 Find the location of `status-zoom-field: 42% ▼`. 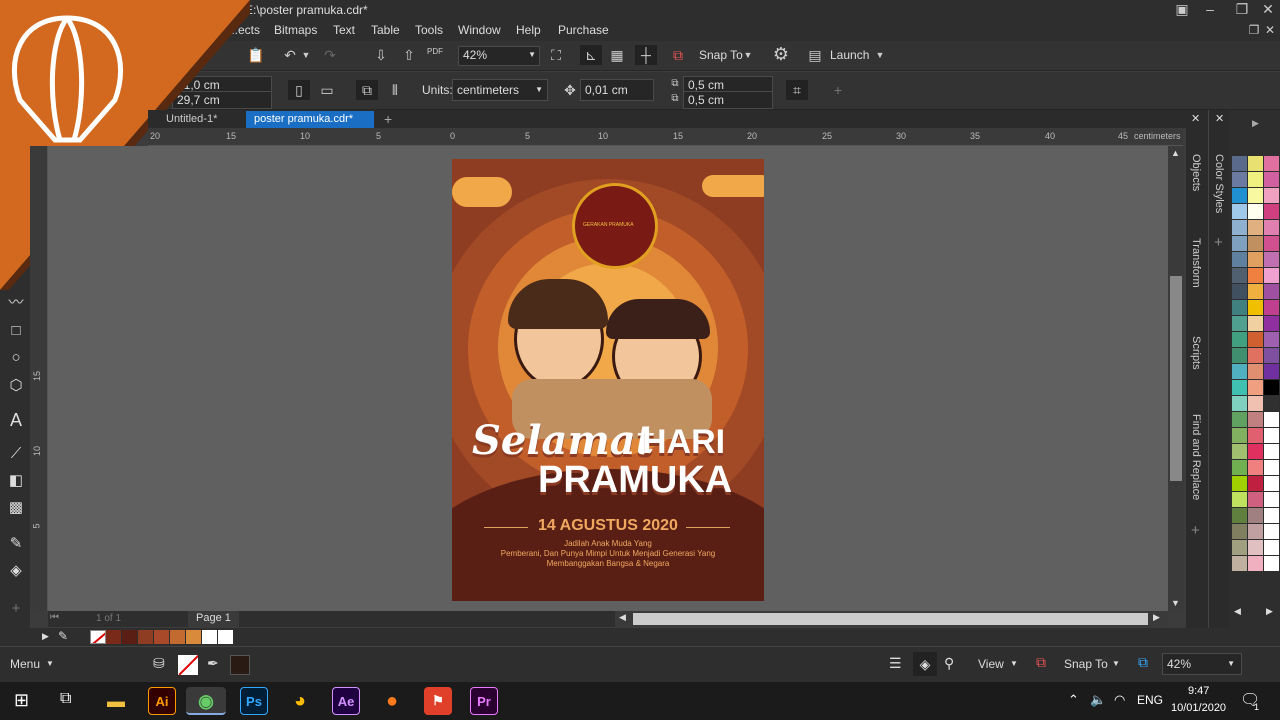

status-zoom-field: 42% ▼ is located at coordinates (1202, 664).